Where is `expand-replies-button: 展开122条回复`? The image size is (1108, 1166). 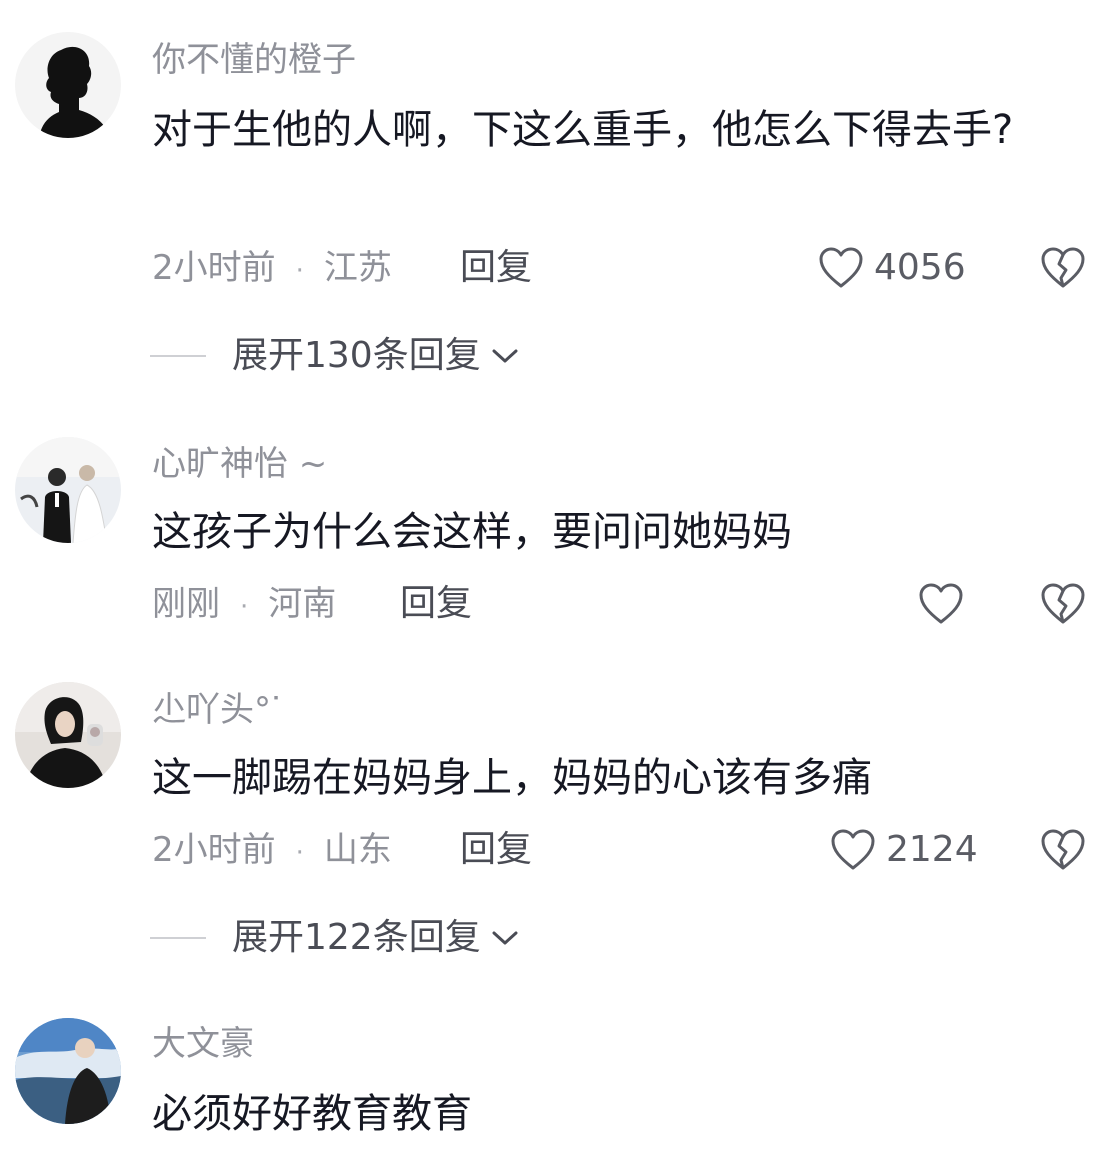 expand-replies-button: 展开122条回复 is located at coordinates (334, 938).